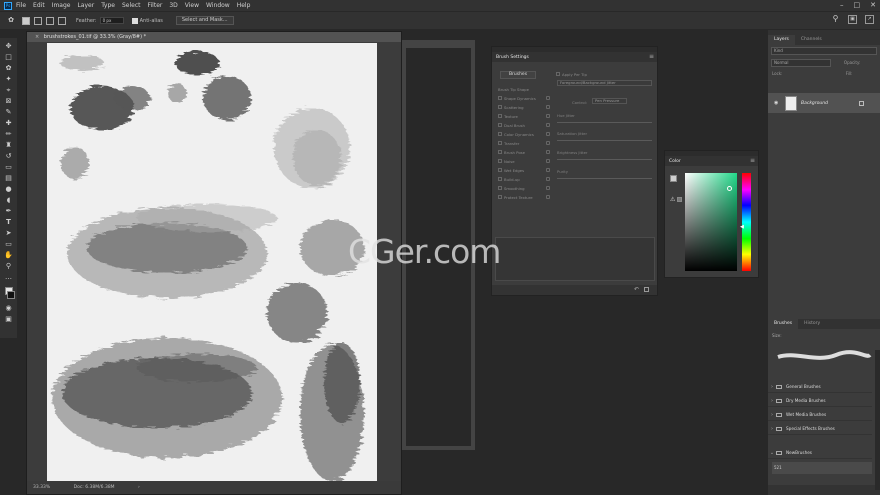 The width and height of the screenshot is (880, 495). What do you see at coordinates (9, 90) in the screenshot?
I see `crop-tool-icon: ⌖` at bounding box center [9, 90].